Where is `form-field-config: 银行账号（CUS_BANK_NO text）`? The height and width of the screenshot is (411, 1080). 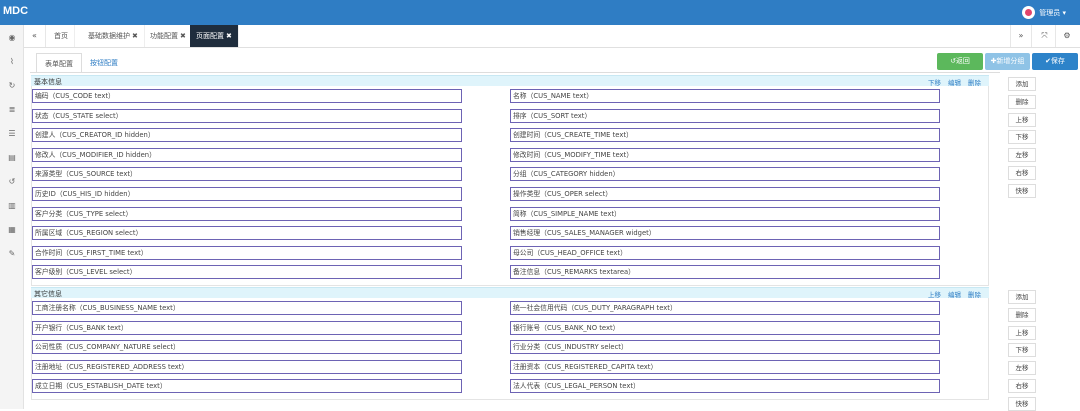
form-field-config: 银行账号（CUS_BANK_NO text） is located at coordinates (725, 328).